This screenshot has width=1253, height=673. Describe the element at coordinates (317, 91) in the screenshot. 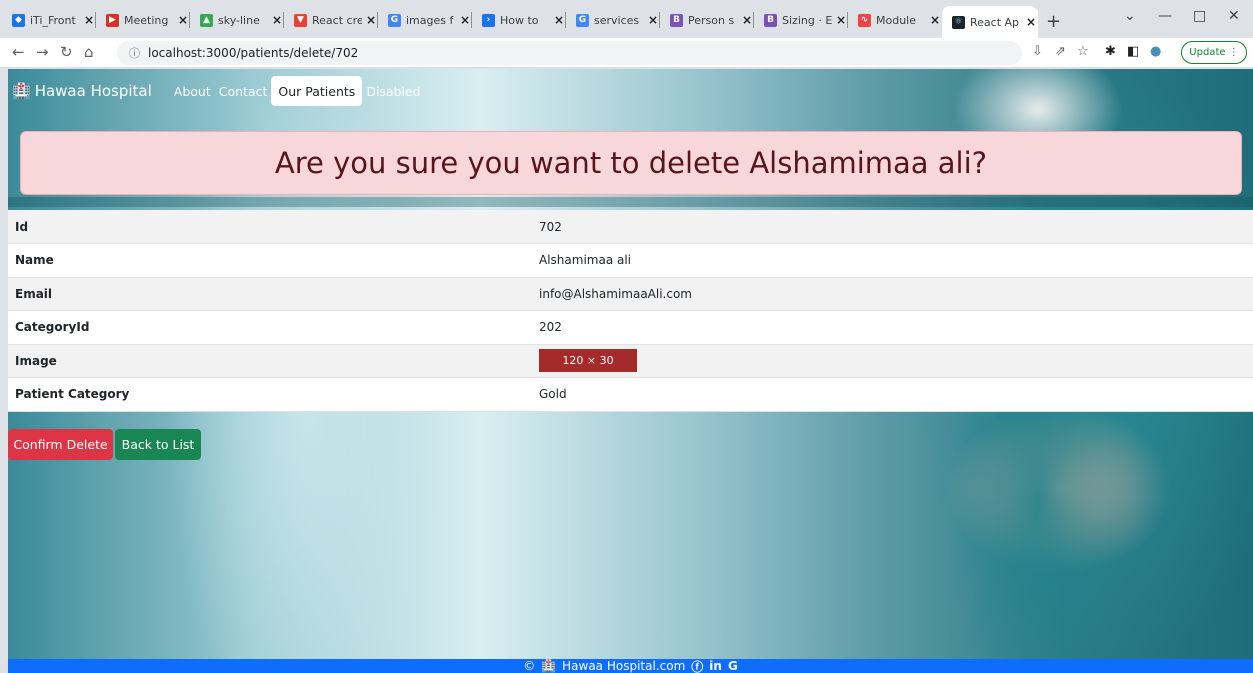

I see `nav-link-our-patients: Our Patients` at that location.